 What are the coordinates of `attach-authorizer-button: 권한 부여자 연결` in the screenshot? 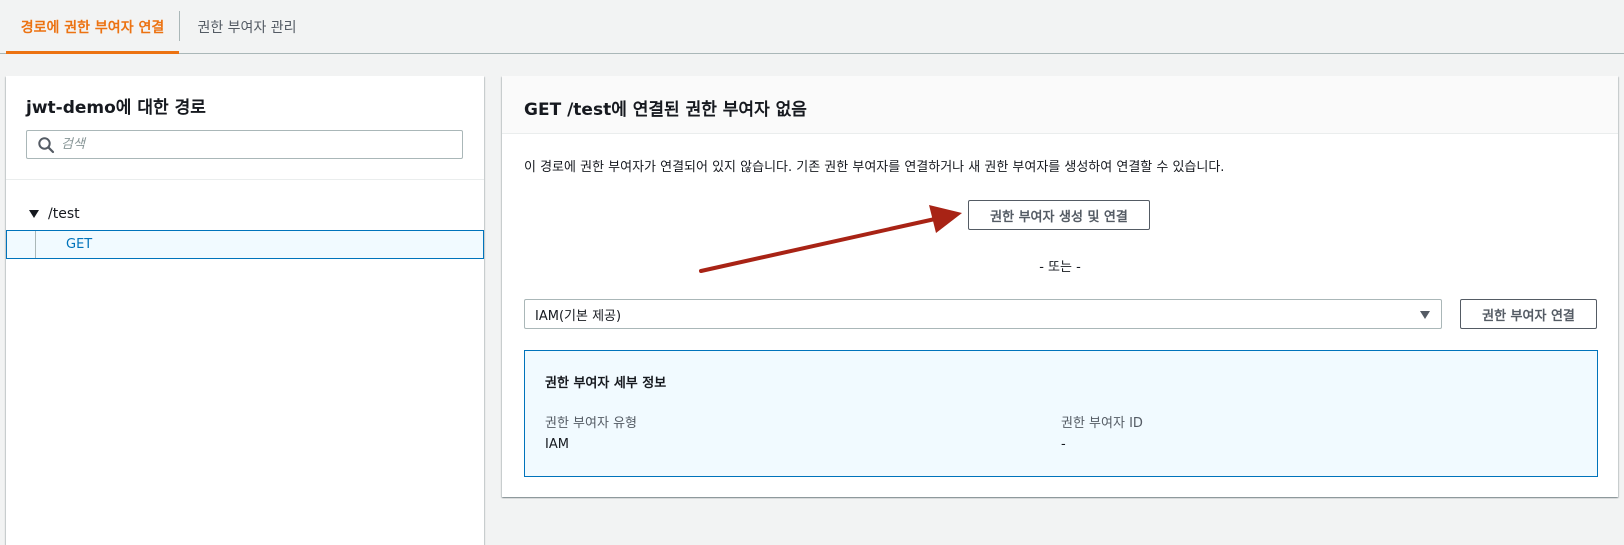 It's located at (1528, 314).